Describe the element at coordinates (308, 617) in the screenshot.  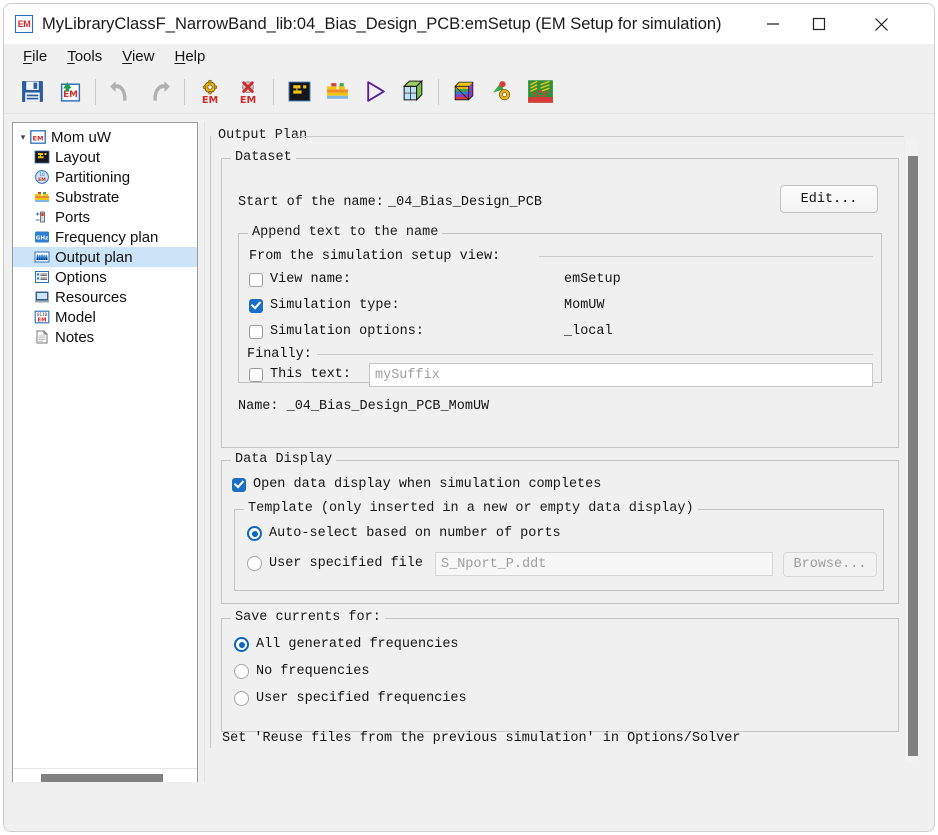
I see `save-currents-legend: Save currents for:` at that location.